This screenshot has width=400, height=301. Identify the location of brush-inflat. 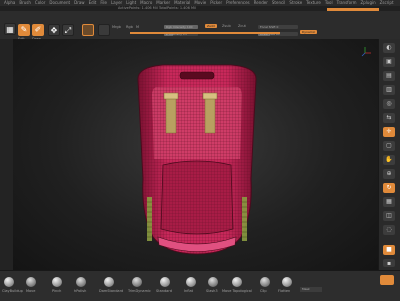
(191, 282).